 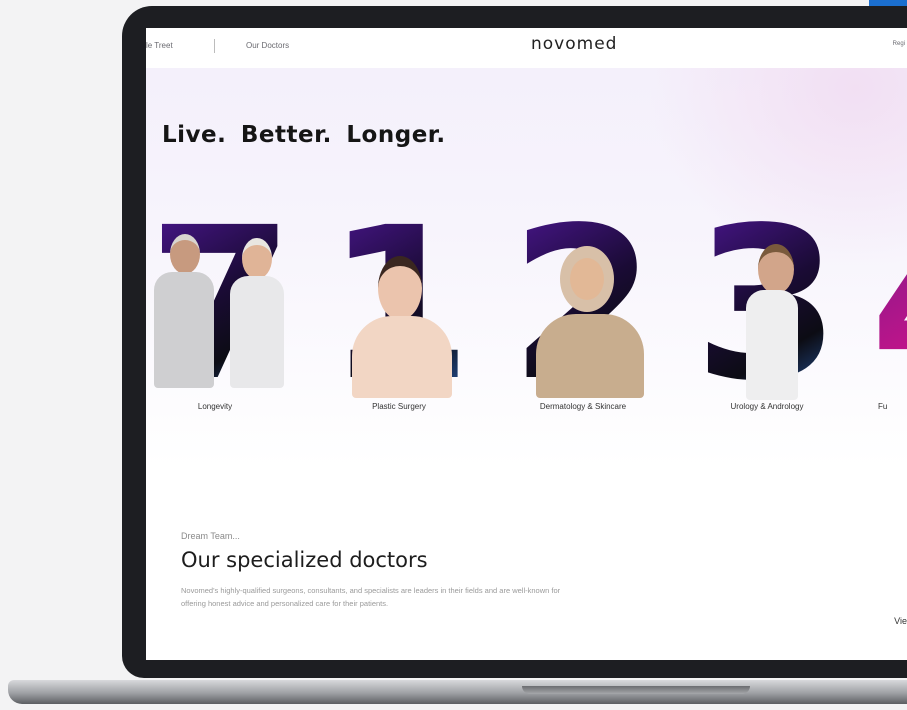 I want to click on nav-link-register: Regi, so click(x=899, y=44).